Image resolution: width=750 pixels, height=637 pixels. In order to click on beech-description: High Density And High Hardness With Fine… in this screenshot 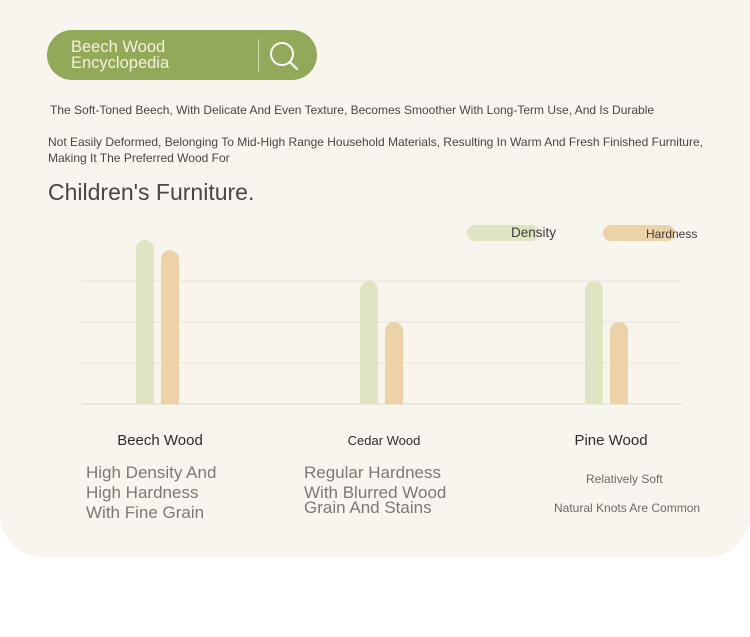, I will do `click(151, 493)`.